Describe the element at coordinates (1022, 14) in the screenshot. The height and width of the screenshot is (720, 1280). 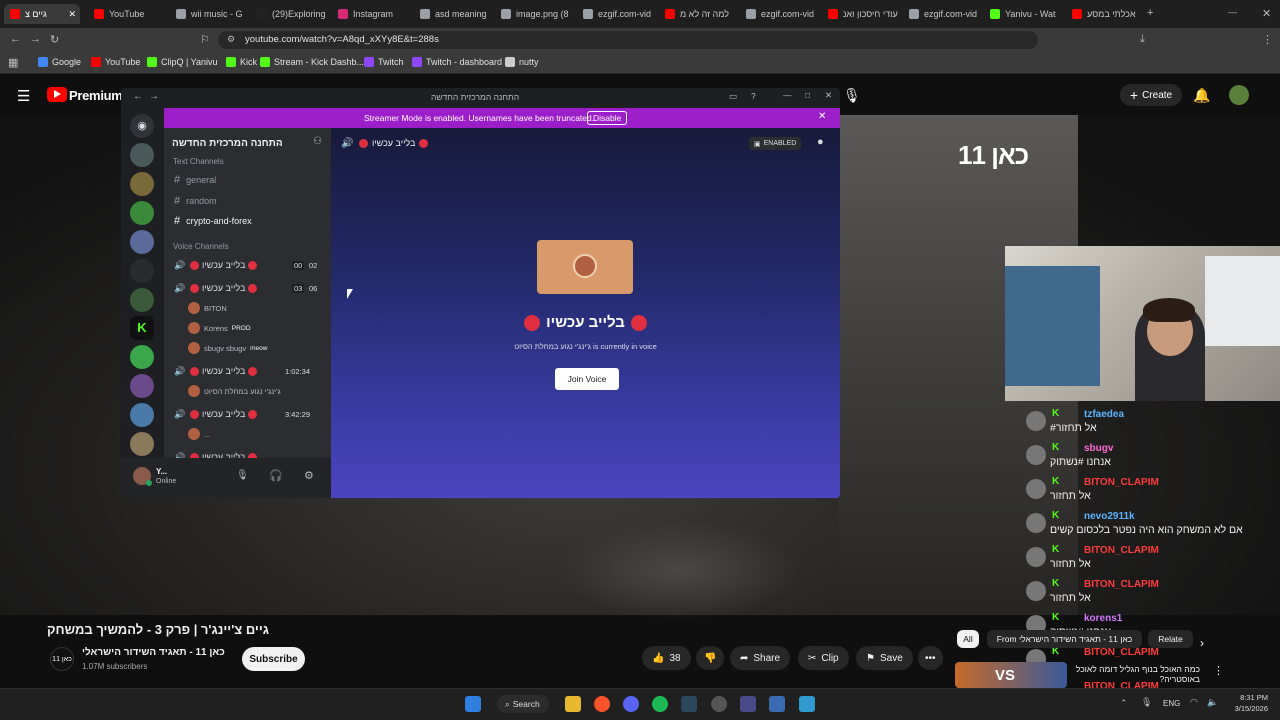
I see `browser-tab: Yanivu - Wat` at that location.